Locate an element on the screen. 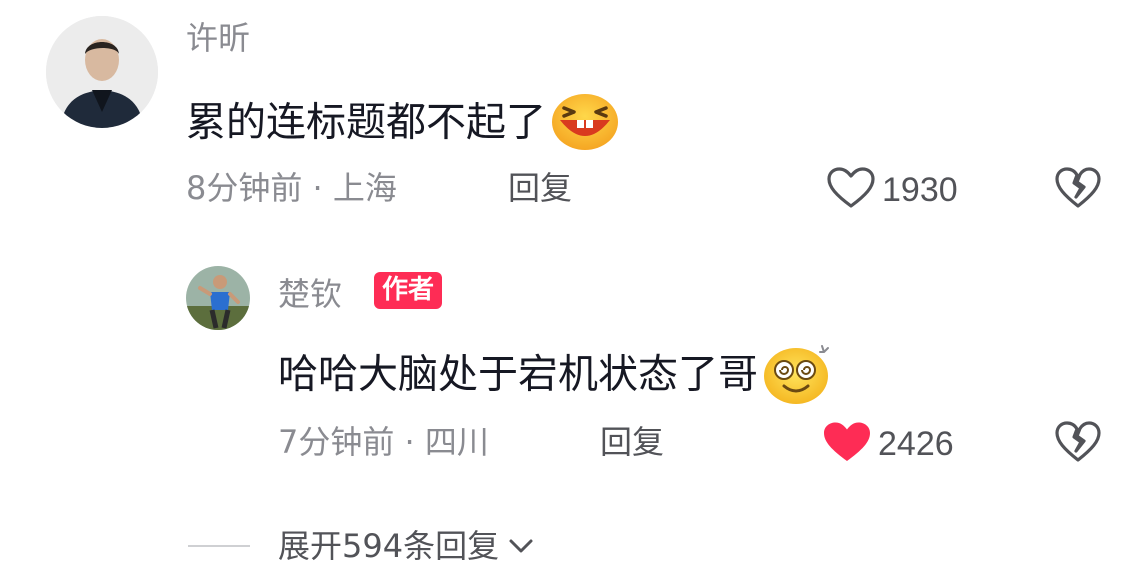 The width and height of the screenshot is (1146, 582). like-button: 1930 is located at coordinates (892, 190).